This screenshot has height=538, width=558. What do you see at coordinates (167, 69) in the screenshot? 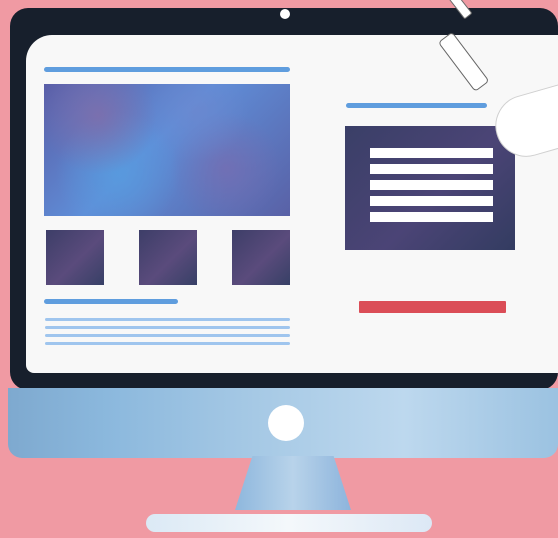
I see `left-header-line` at bounding box center [167, 69].